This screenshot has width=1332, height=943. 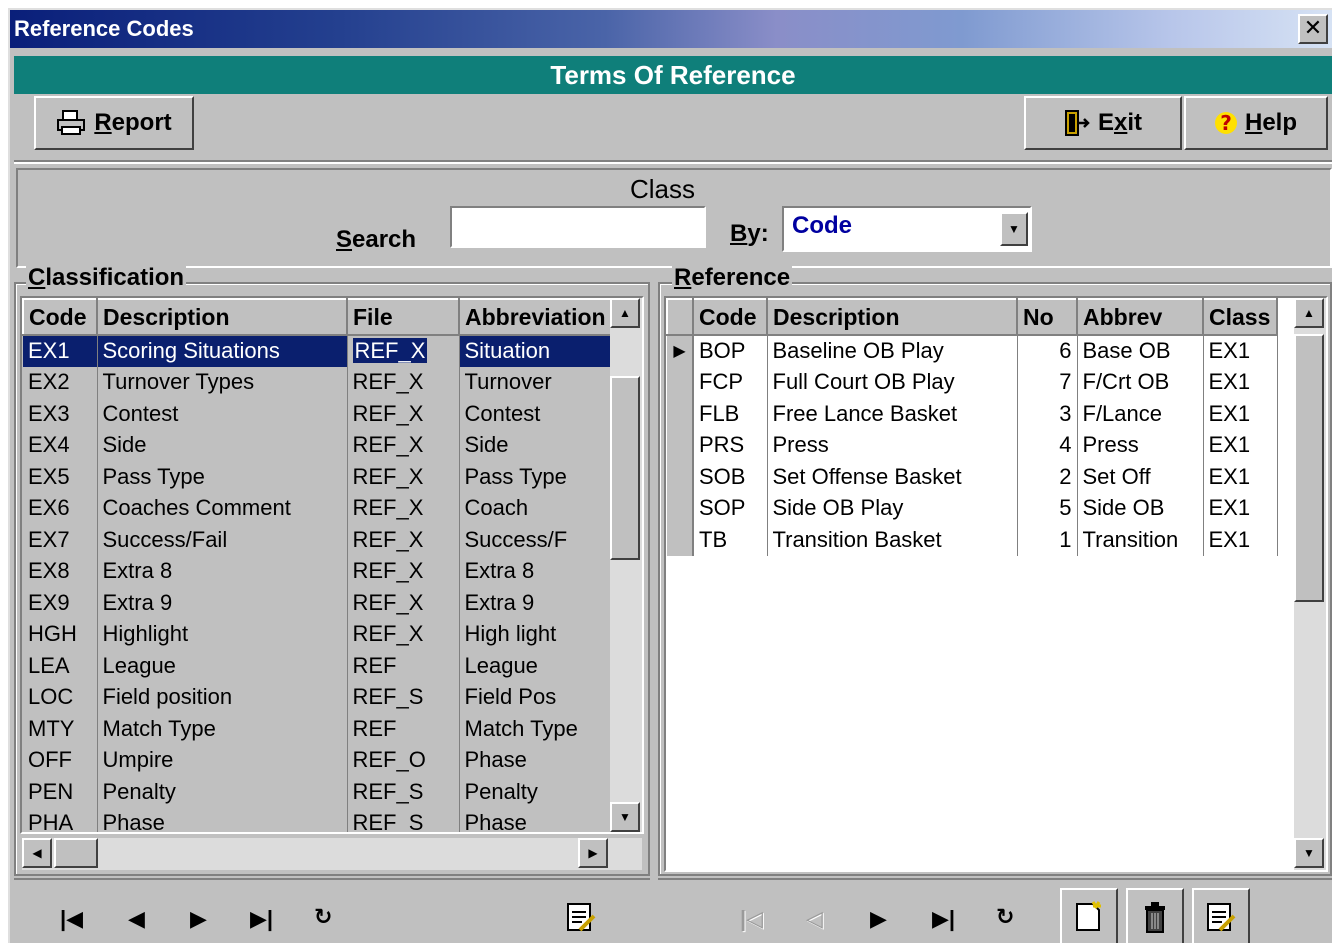 I want to click on abbreviation-cell: Field Pos, so click(x=535, y=697).